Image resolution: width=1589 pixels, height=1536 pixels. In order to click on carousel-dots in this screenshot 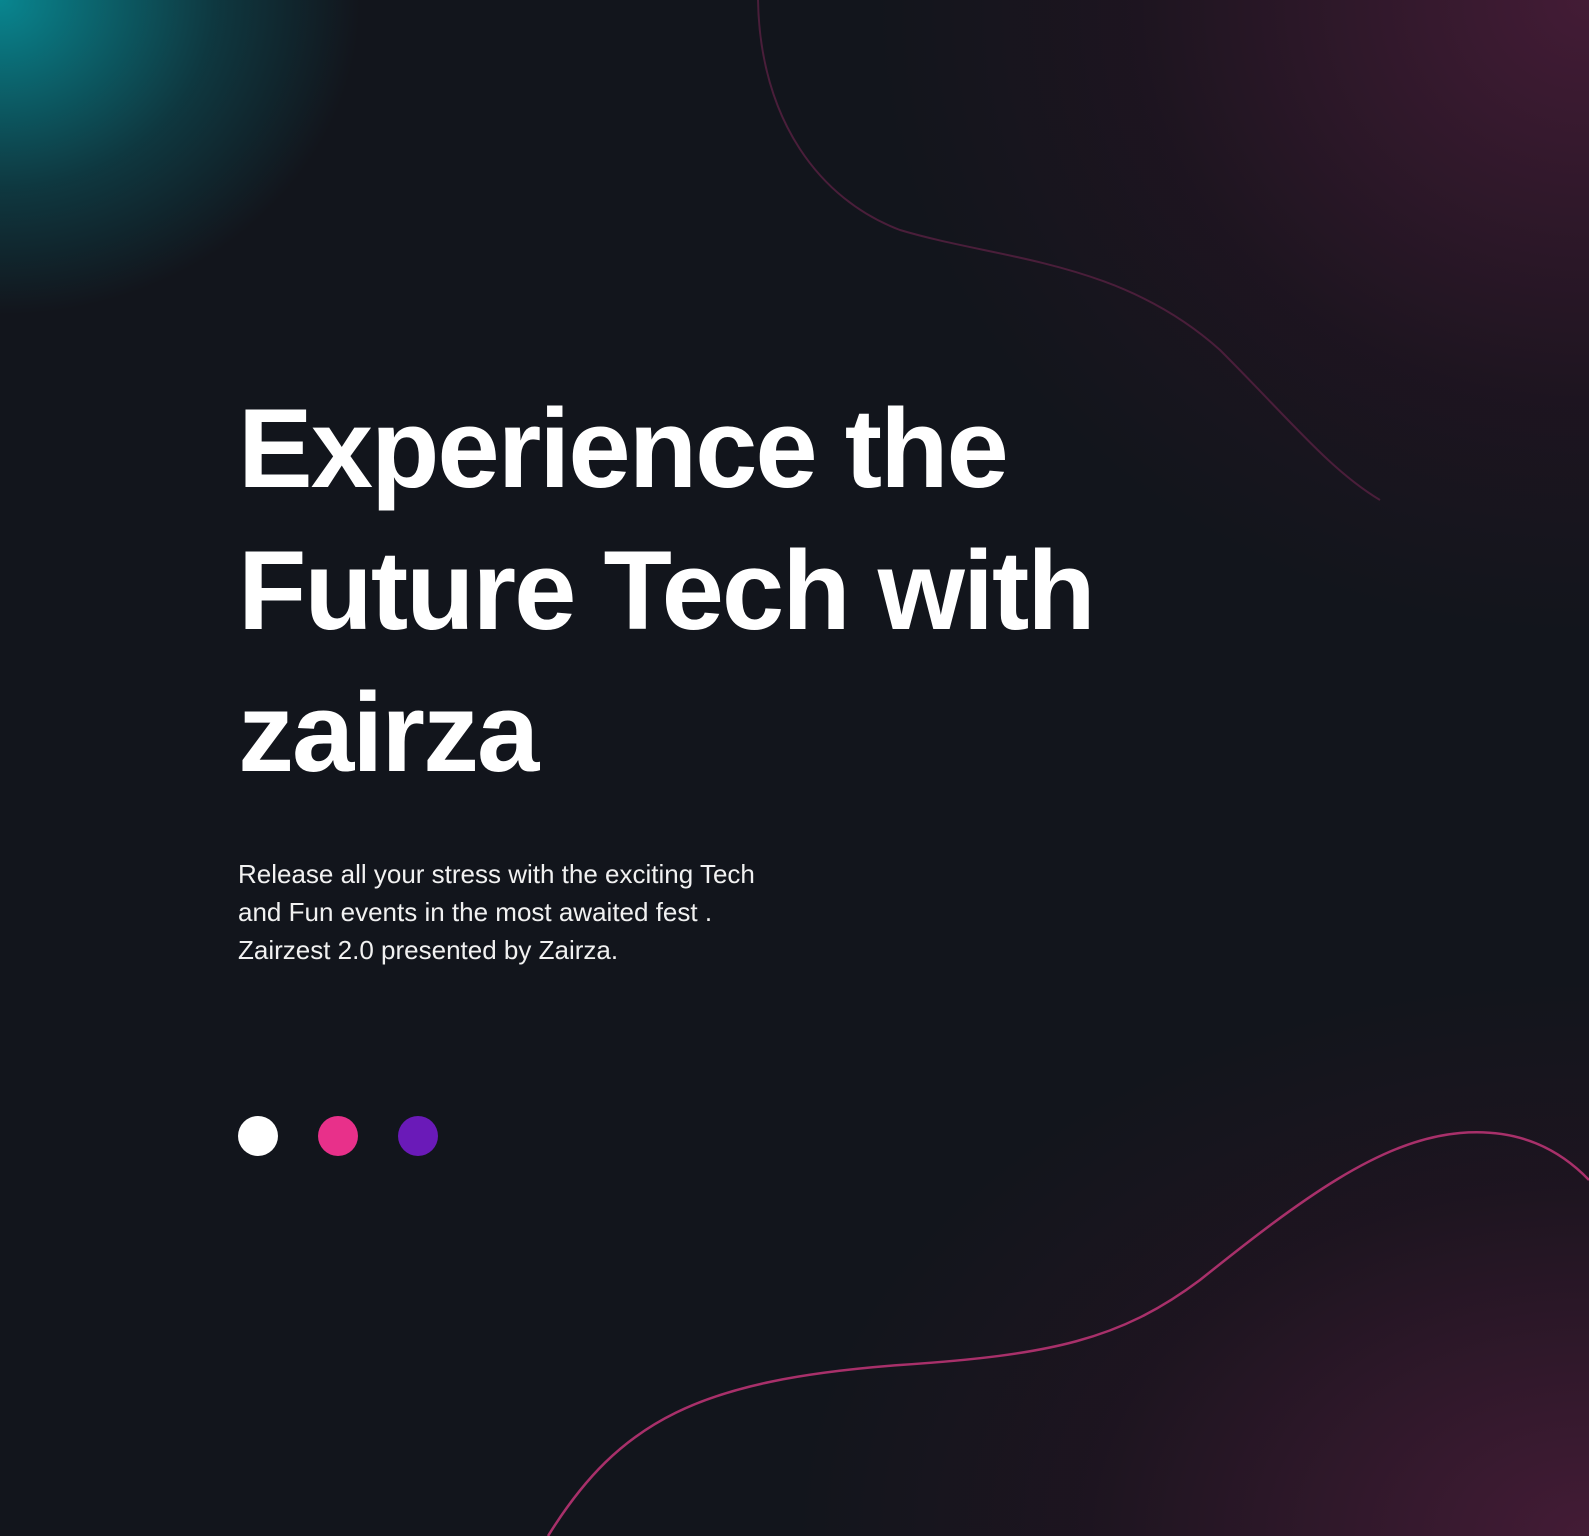, I will do `click(338, 1136)`.